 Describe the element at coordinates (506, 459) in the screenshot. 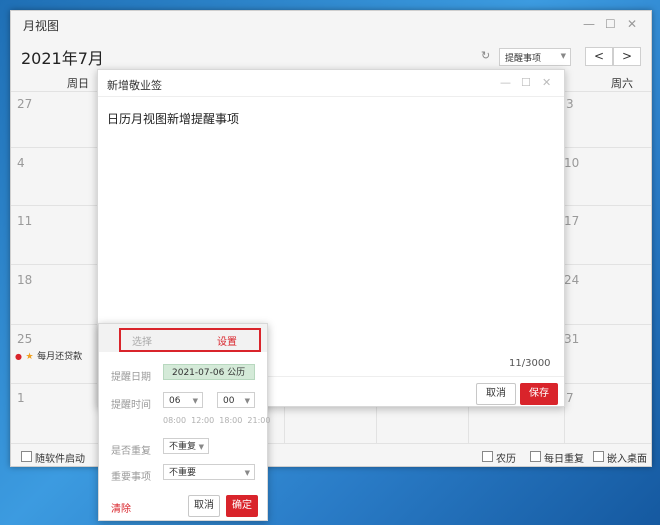

I see `lunar-label: 农历` at that location.